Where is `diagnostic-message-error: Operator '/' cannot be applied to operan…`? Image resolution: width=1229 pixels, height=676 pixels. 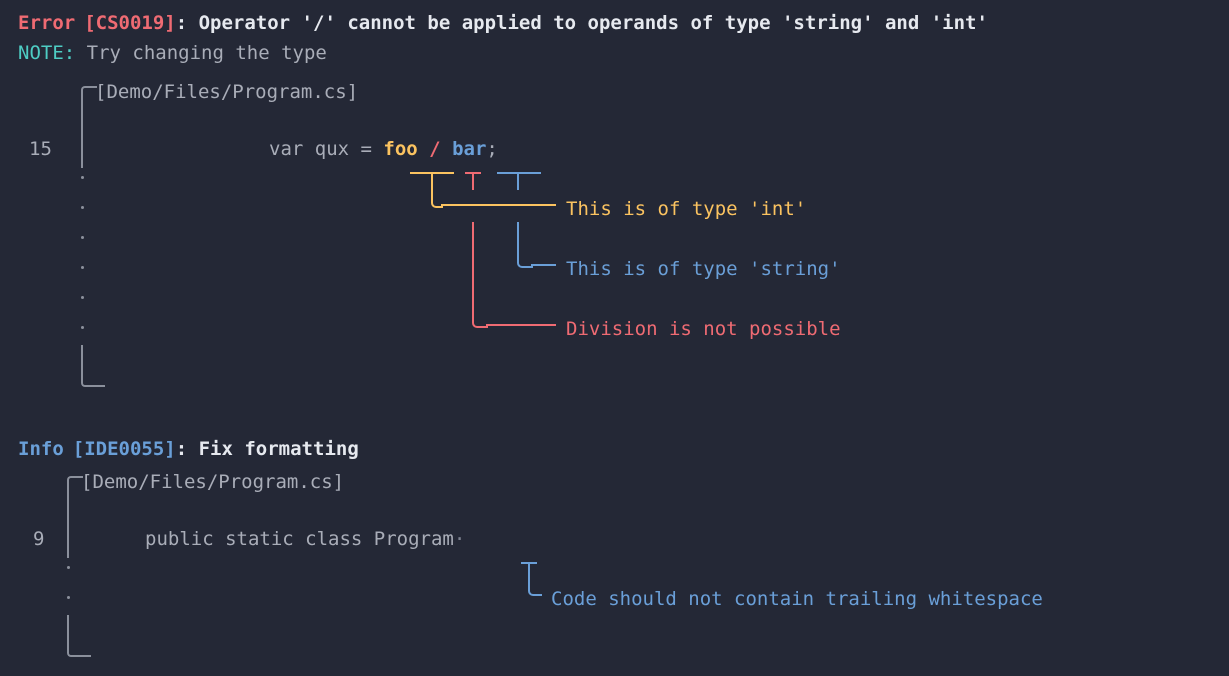
diagnostic-message-error: Operator '/' cannot be applied to operan… is located at coordinates (587, 23).